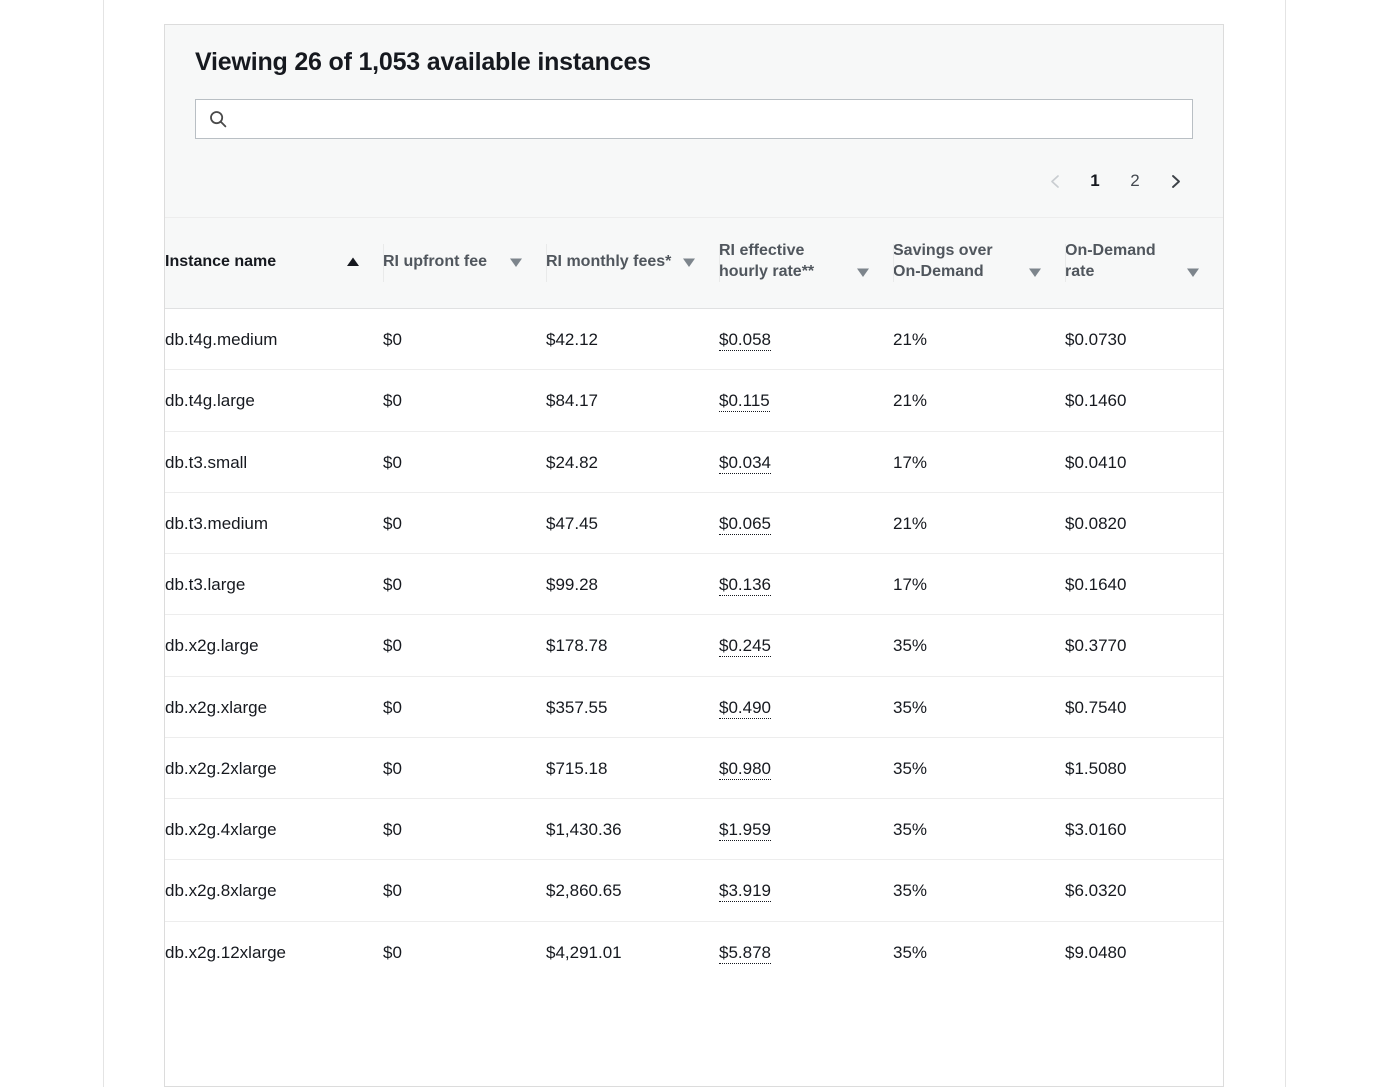 The width and height of the screenshot is (1400, 1087). I want to click on column-header-savings-over-on-demand: Savings over On-Demand, so click(979, 263).